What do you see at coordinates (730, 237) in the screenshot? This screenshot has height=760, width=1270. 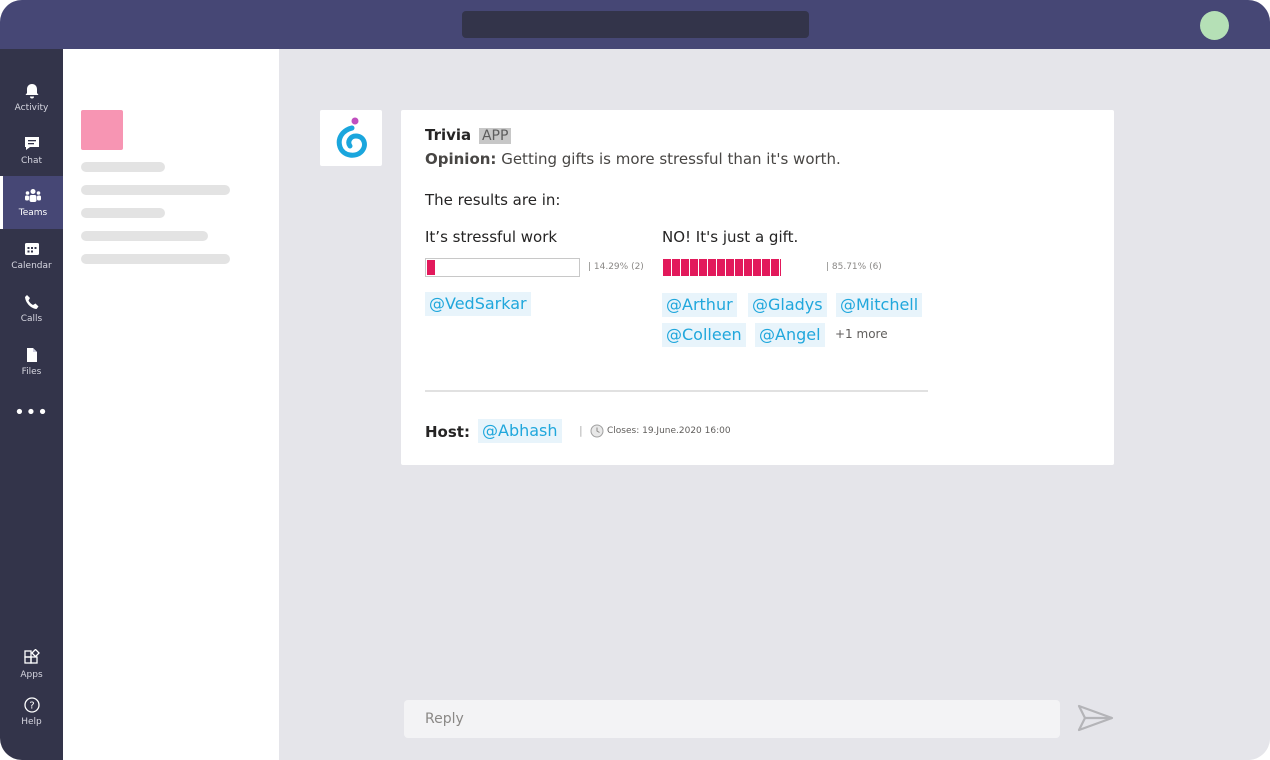 I see `option-label: NO! It's just a gift.` at bounding box center [730, 237].